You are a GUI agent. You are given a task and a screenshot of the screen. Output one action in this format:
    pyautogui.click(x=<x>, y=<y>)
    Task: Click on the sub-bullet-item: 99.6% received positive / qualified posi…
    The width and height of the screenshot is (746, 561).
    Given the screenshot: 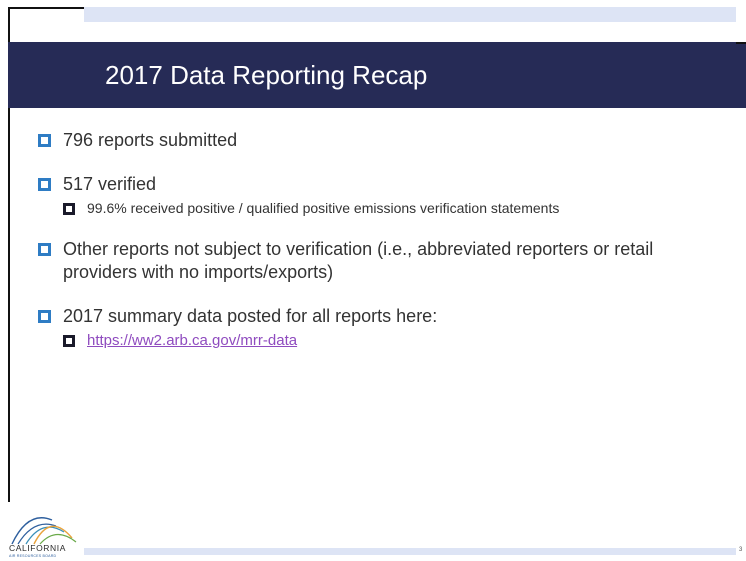 What is the action you would take?
    pyautogui.click(x=375, y=208)
    